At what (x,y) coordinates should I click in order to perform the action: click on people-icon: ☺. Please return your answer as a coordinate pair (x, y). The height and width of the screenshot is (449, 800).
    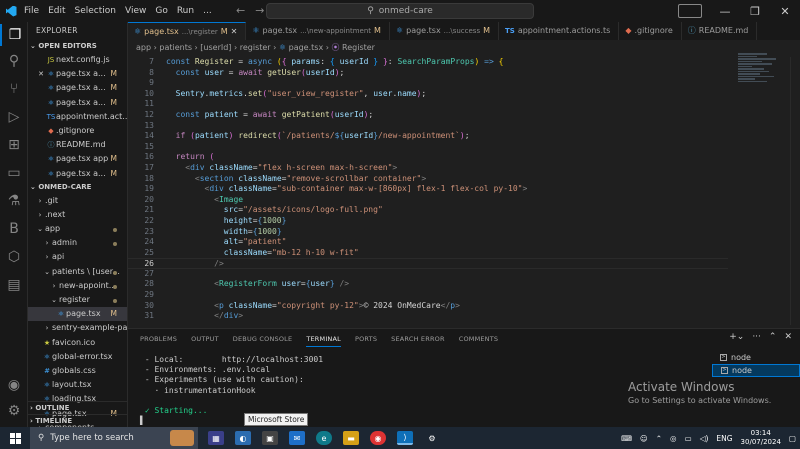
    Looking at the image, I should click on (644, 438).